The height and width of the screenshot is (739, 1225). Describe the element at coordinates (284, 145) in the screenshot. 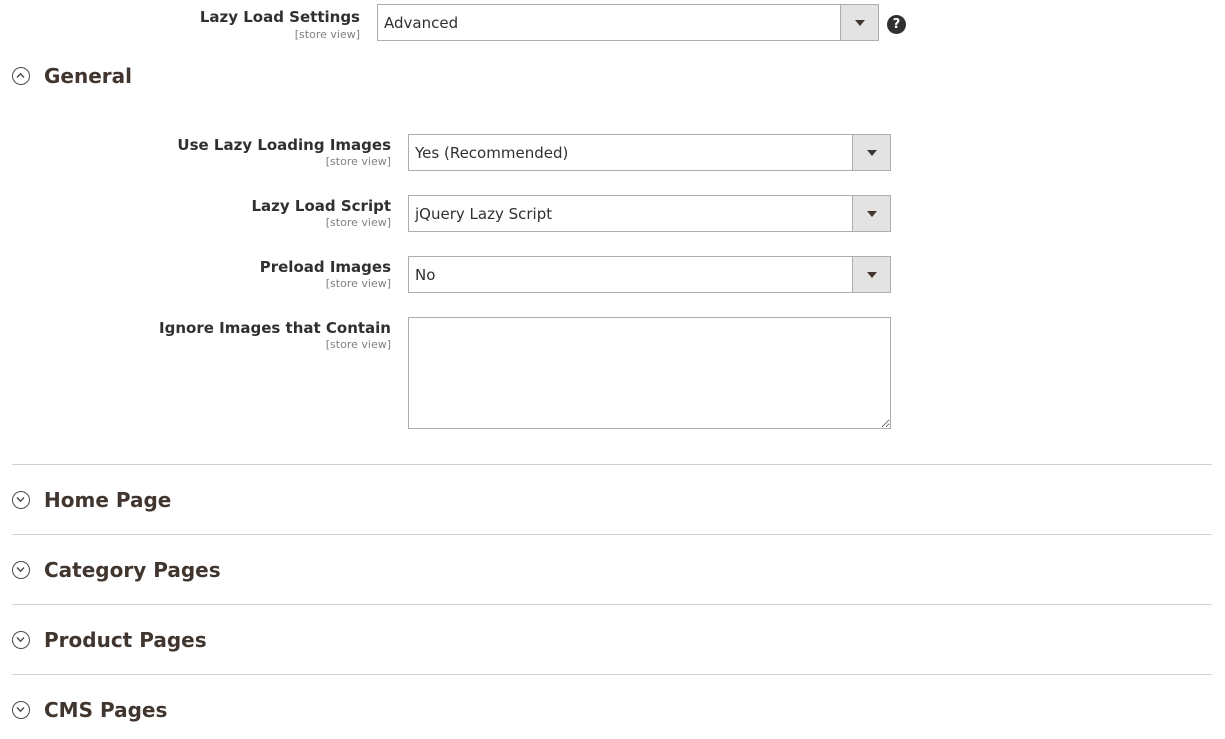

I see `use-lazy-loading-images-label: Use Lazy Loading Images` at that location.